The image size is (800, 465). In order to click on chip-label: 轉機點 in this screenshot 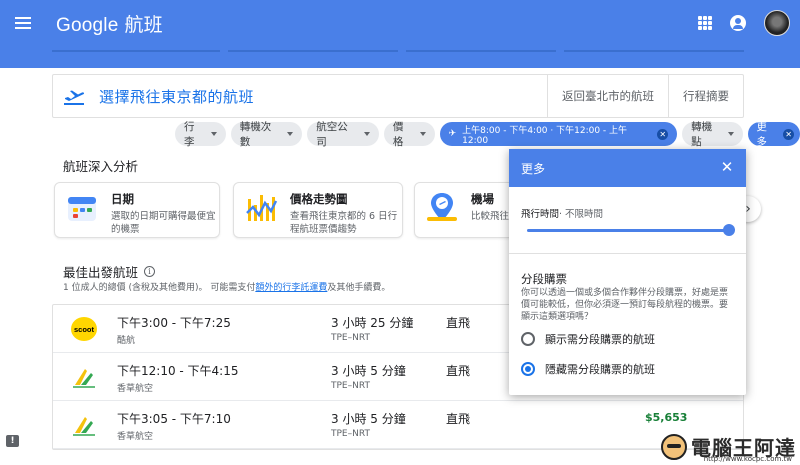, I will do `click(702, 134)`.